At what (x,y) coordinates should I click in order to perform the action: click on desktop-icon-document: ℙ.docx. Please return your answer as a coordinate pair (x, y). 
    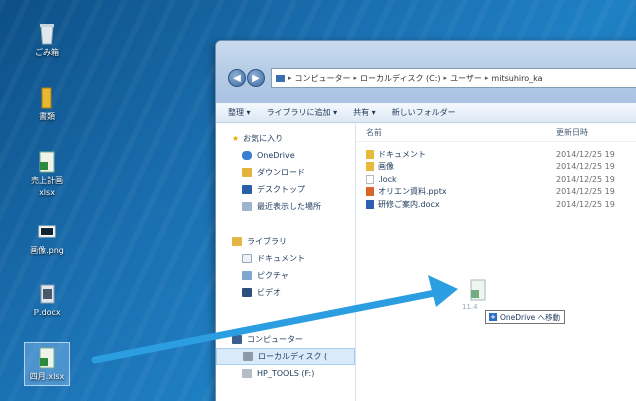
    Looking at the image, I should click on (47, 300).